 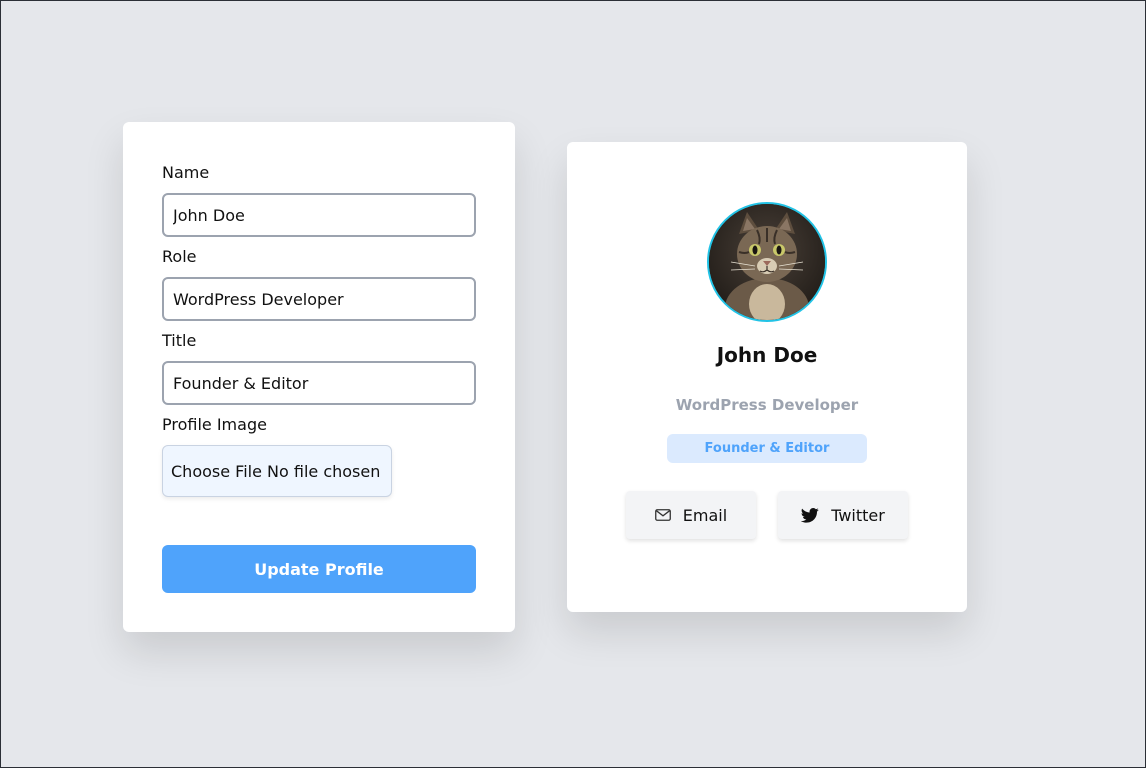 I want to click on twitter-button-label: Twitter, so click(x=858, y=515).